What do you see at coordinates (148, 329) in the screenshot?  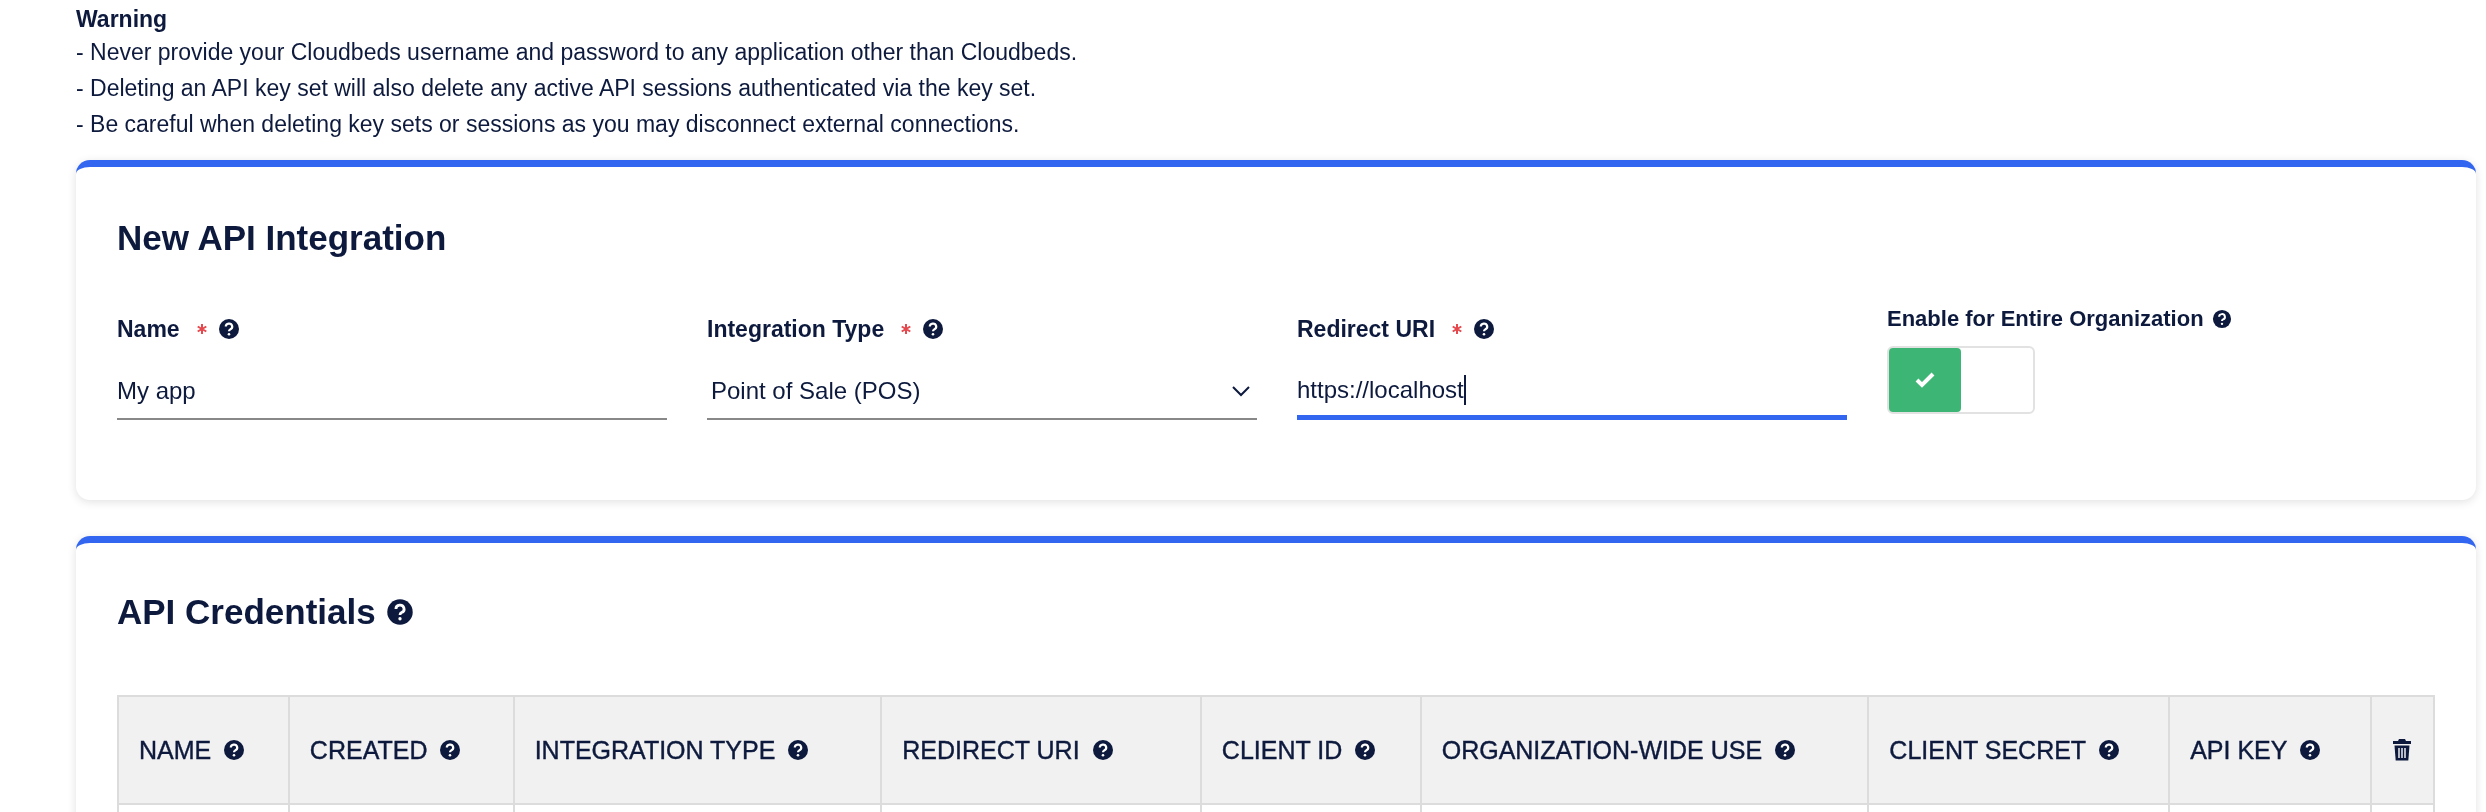 I see `field-label: Name` at bounding box center [148, 329].